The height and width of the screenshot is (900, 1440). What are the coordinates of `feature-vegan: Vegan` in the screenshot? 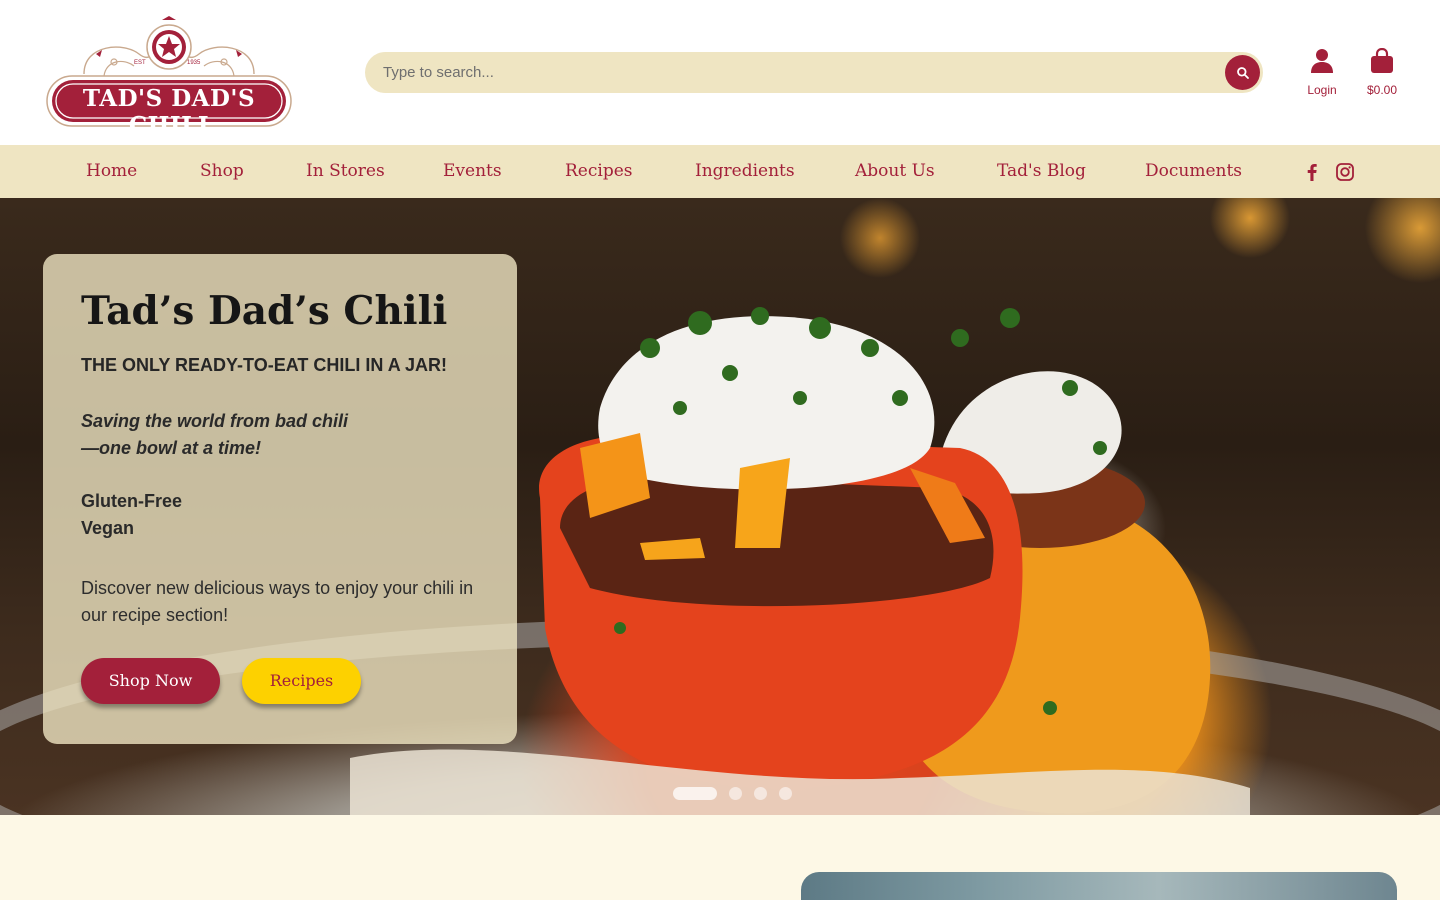 It's located at (108, 528).